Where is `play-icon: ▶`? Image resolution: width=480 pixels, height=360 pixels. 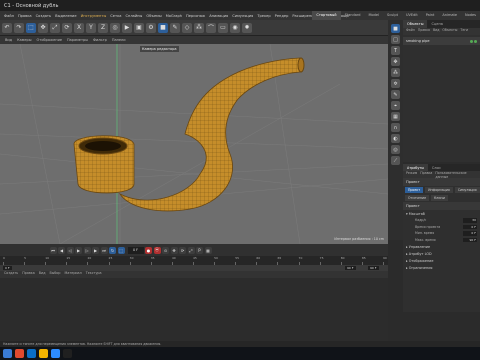 play-icon: ▶ is located at coordinates (78, 250).